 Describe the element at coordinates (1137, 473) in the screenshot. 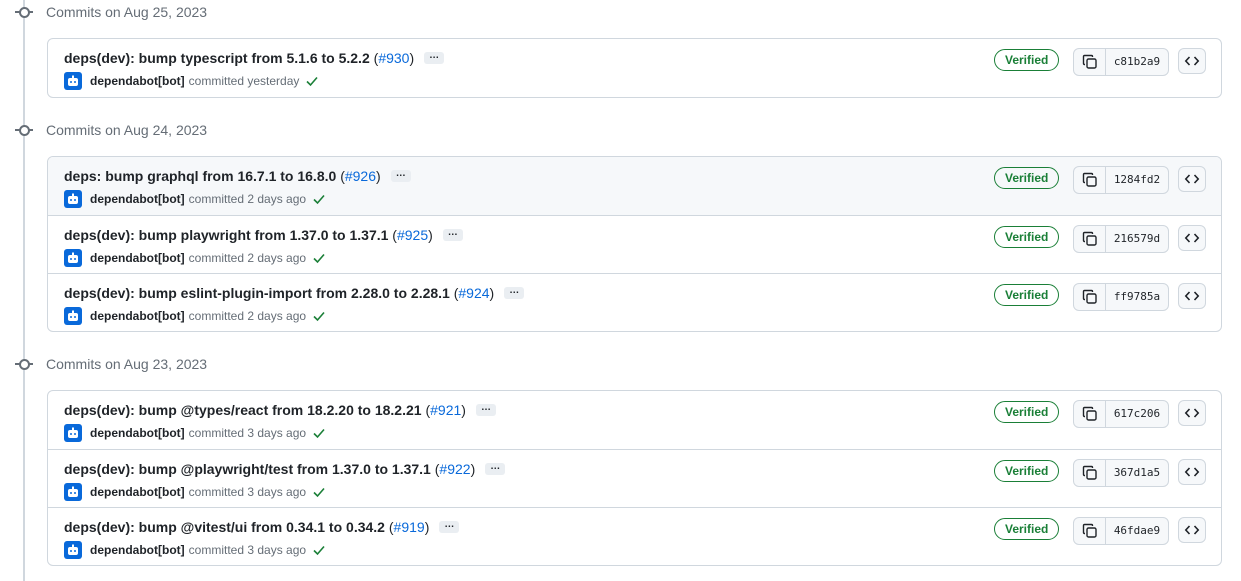

I see `commit-sha-link: 367d1a5` at that location.